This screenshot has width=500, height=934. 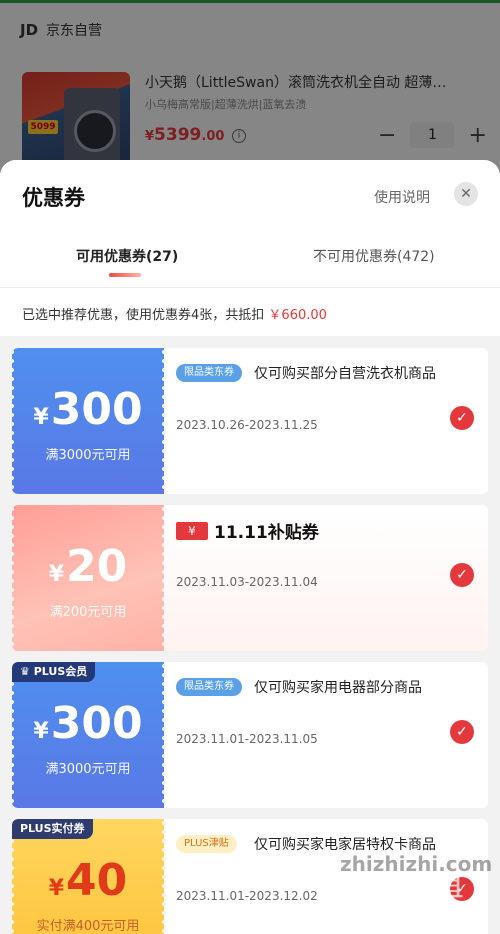 What do you see at coordinates (247, 739) in the screenshot?
I see `coupon-date: 2023.11.01-2023.11.05` at bounding box center [247, 739].